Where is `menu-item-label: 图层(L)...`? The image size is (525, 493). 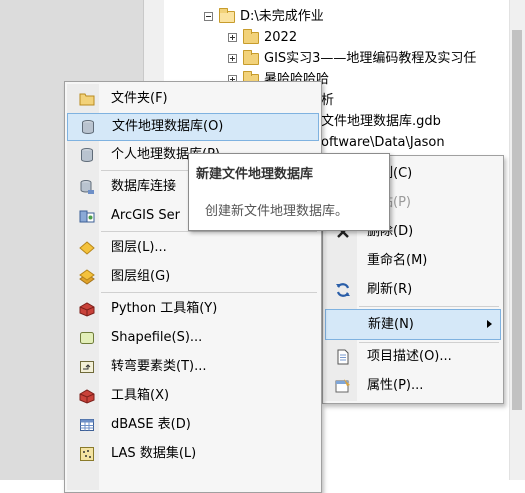 menu-item-label: 图层(L)... is located at coordinates (139, 247).